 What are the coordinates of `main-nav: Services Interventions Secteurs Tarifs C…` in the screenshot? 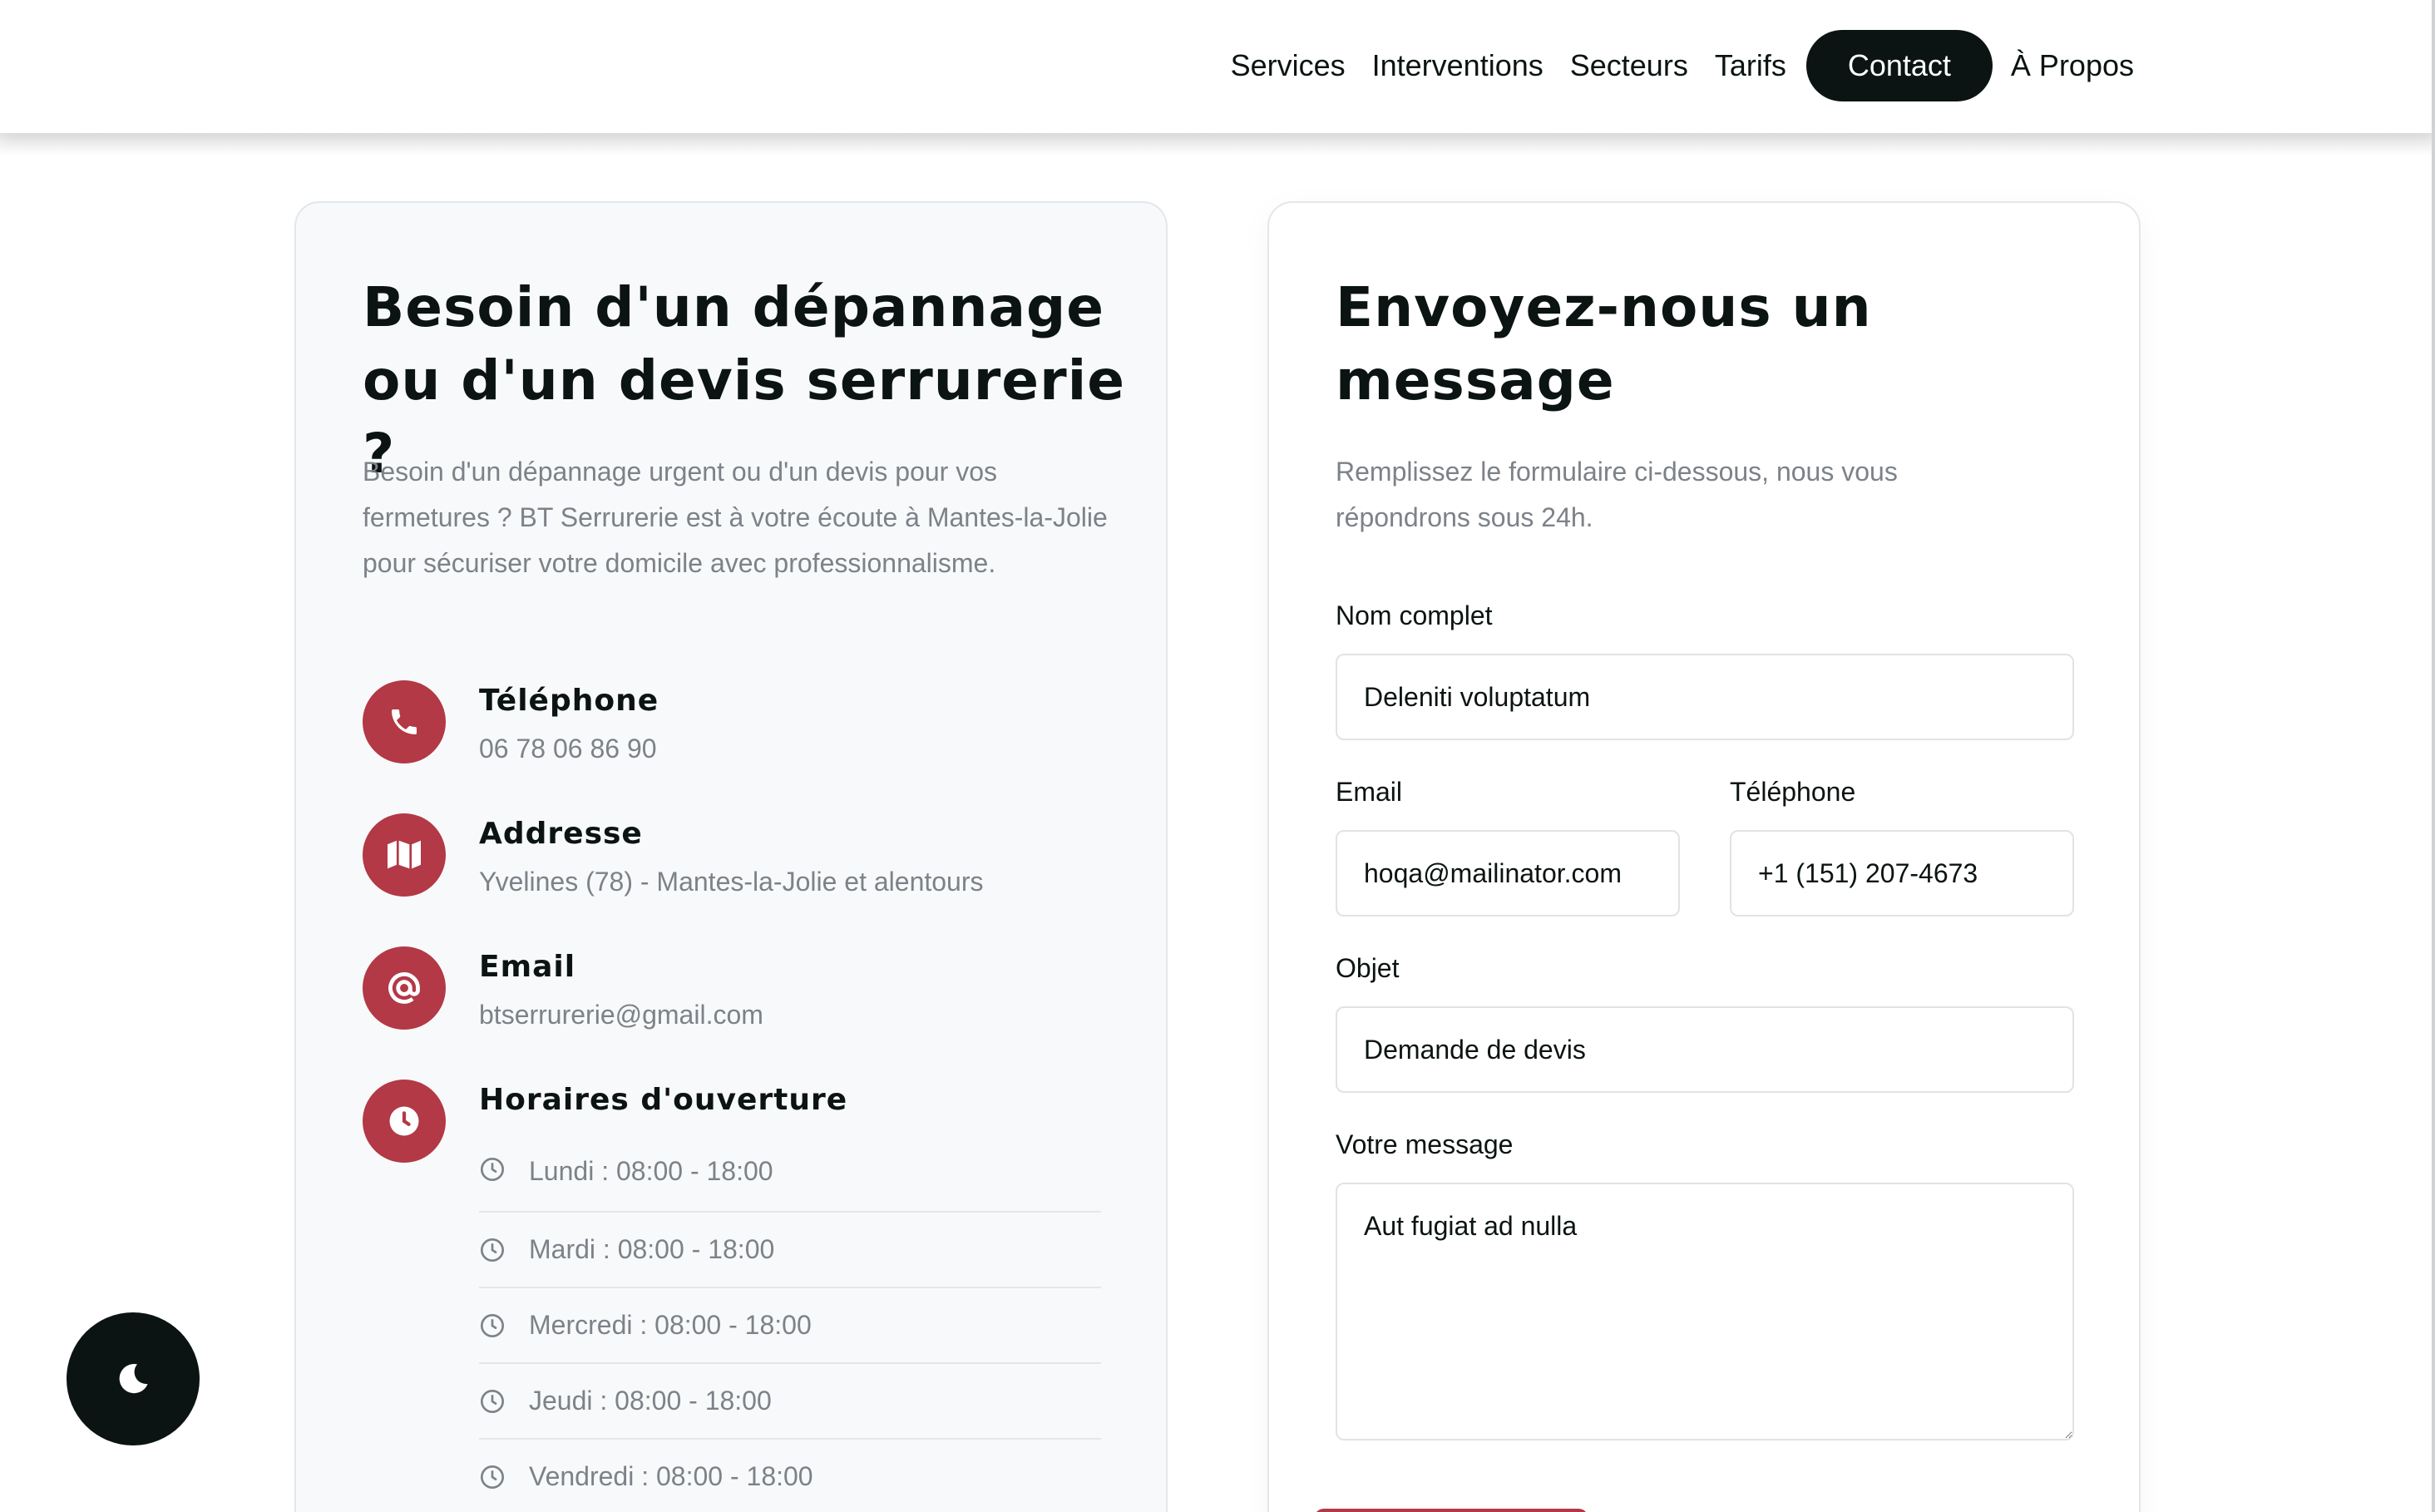 It's located at (1682, 65).